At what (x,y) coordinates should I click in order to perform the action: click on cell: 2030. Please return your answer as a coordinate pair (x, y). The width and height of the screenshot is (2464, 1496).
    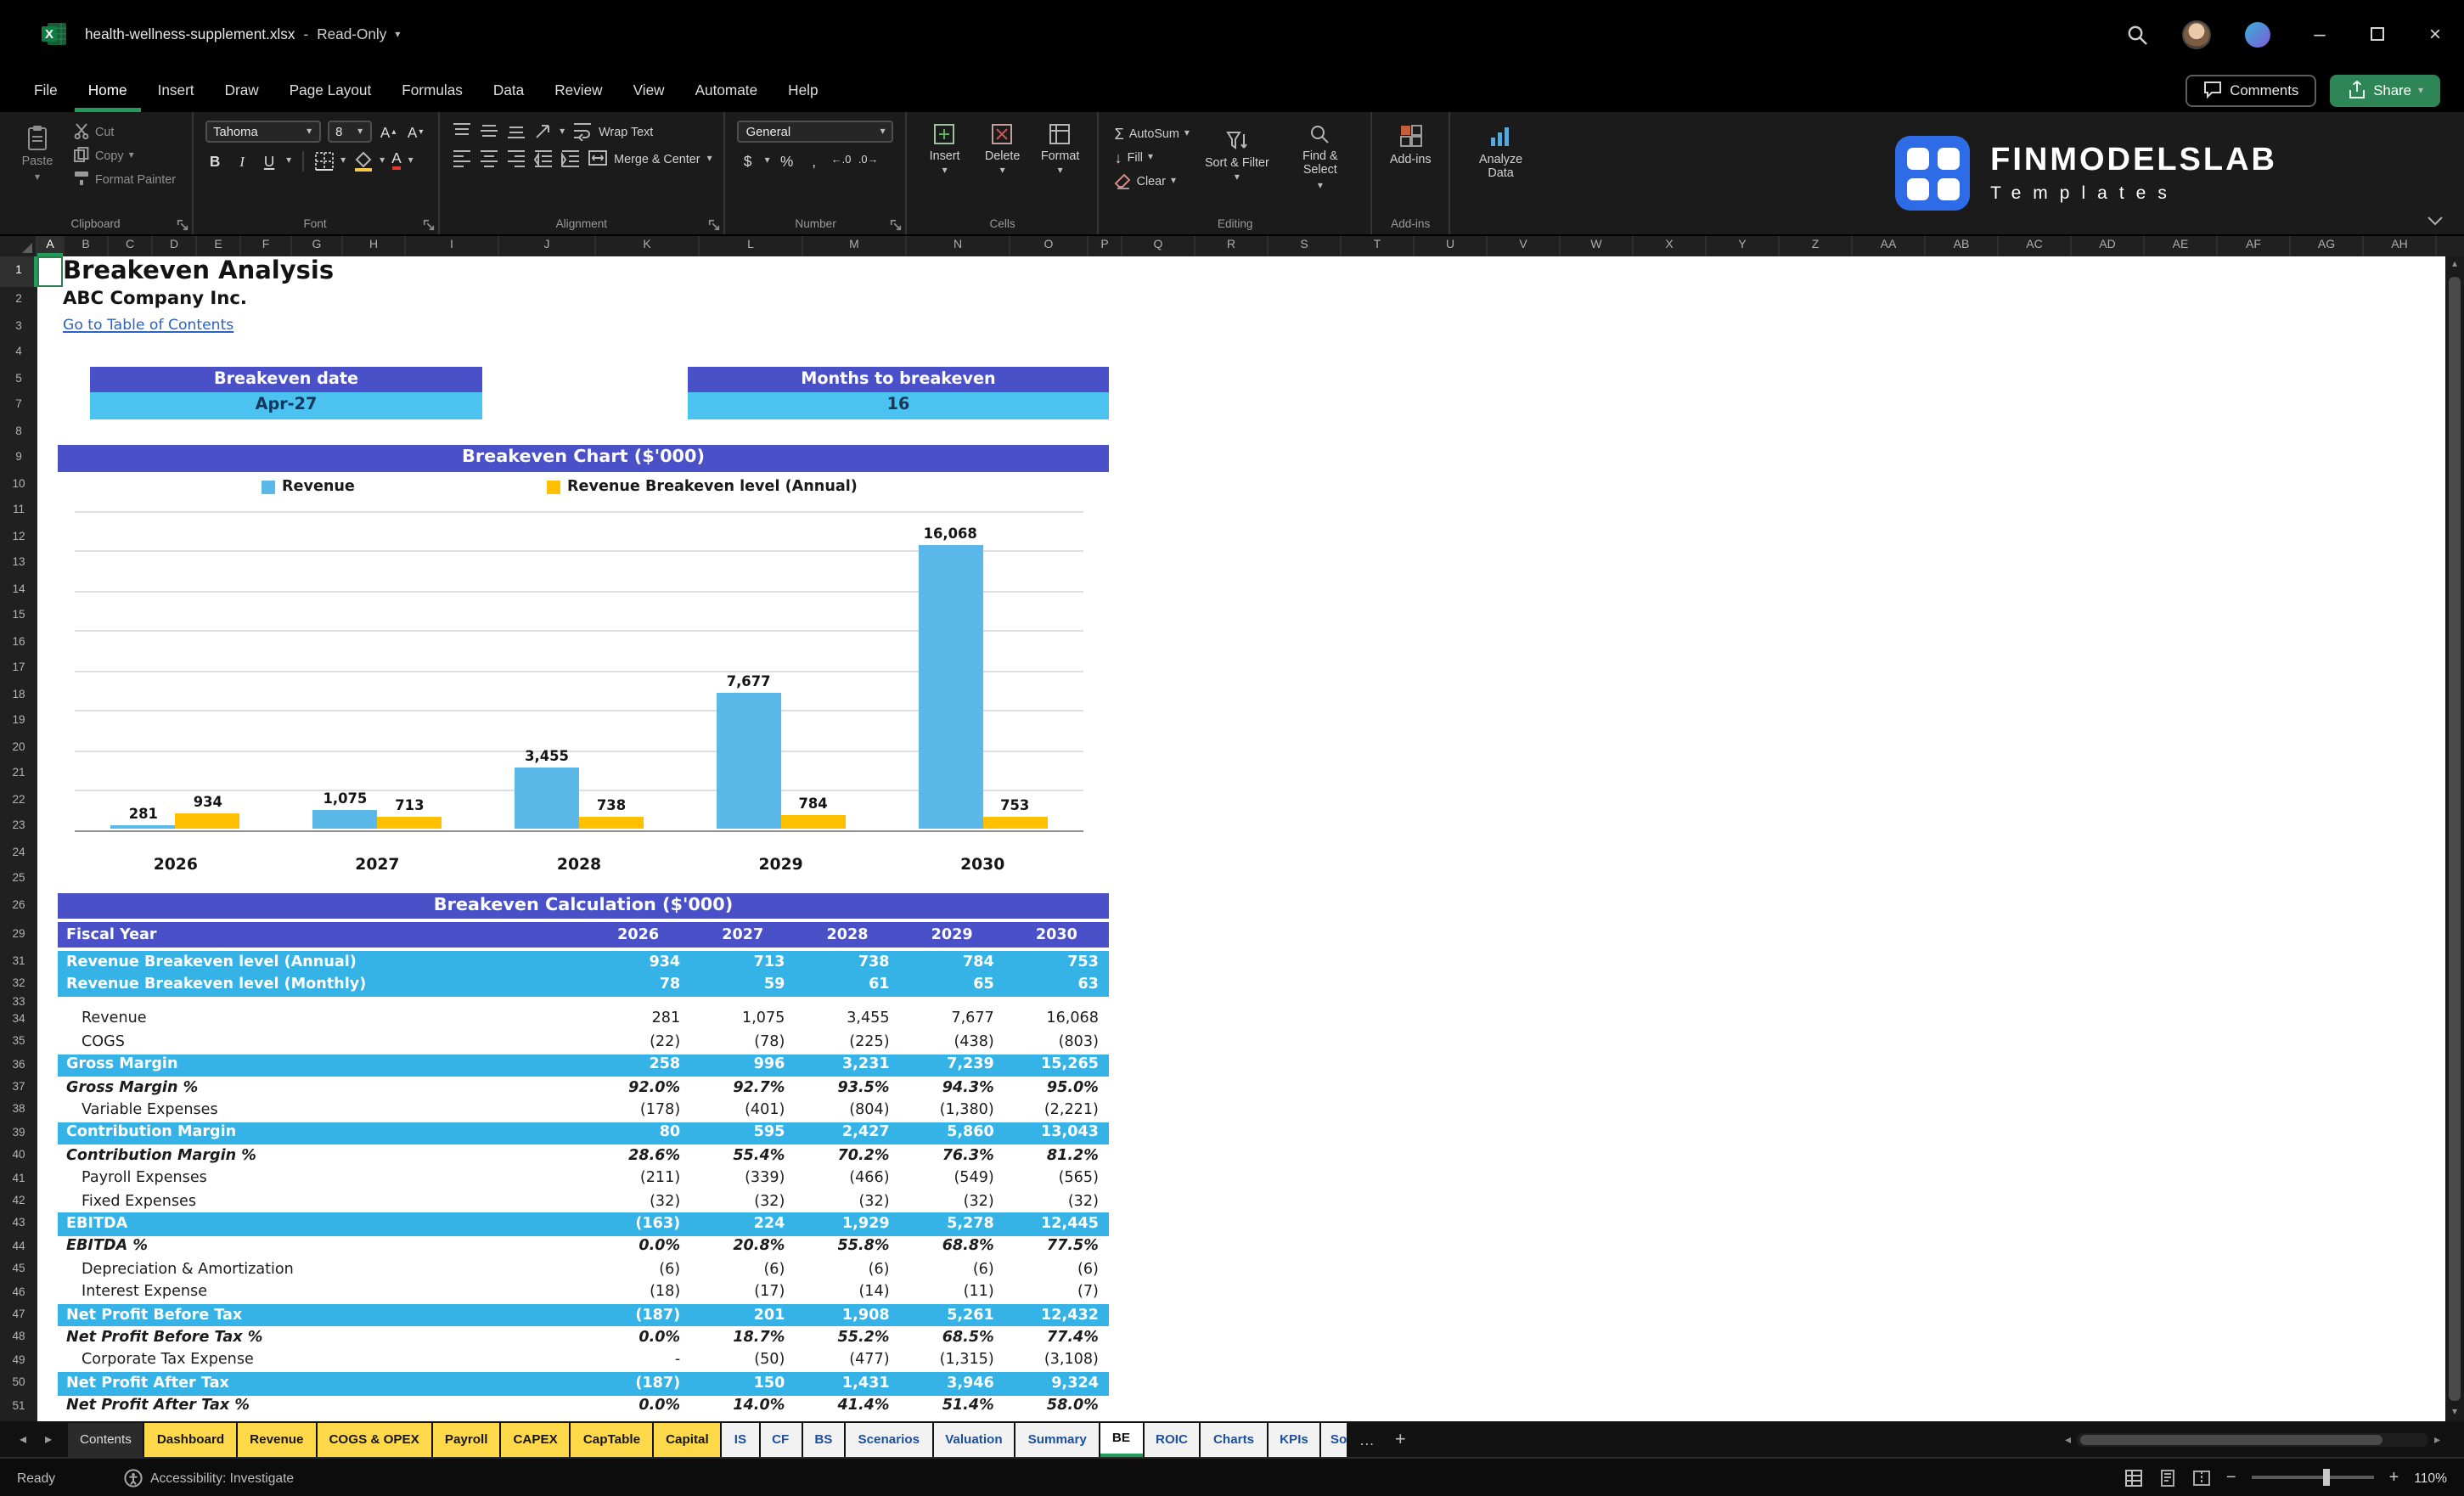
    Looking at the image, I should click on (1056, 934).